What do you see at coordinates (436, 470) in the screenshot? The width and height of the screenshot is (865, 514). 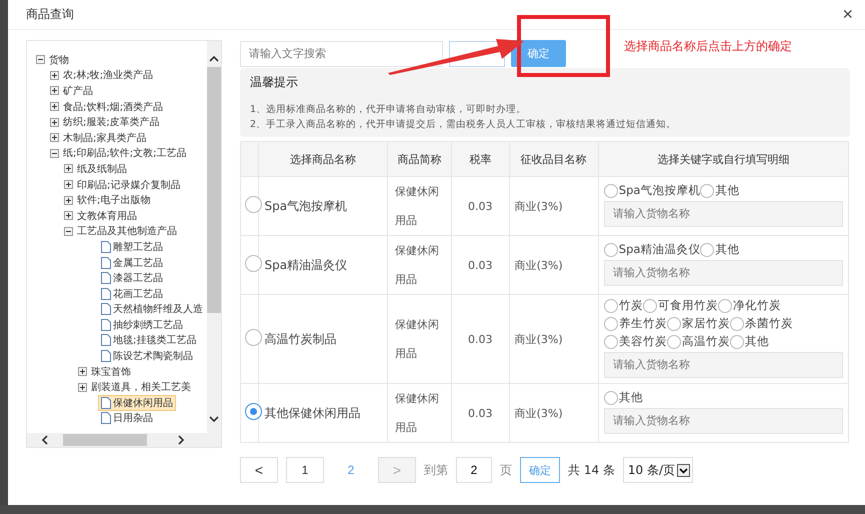 I see `goto-label: 到第` at bounding box center [436, 470].